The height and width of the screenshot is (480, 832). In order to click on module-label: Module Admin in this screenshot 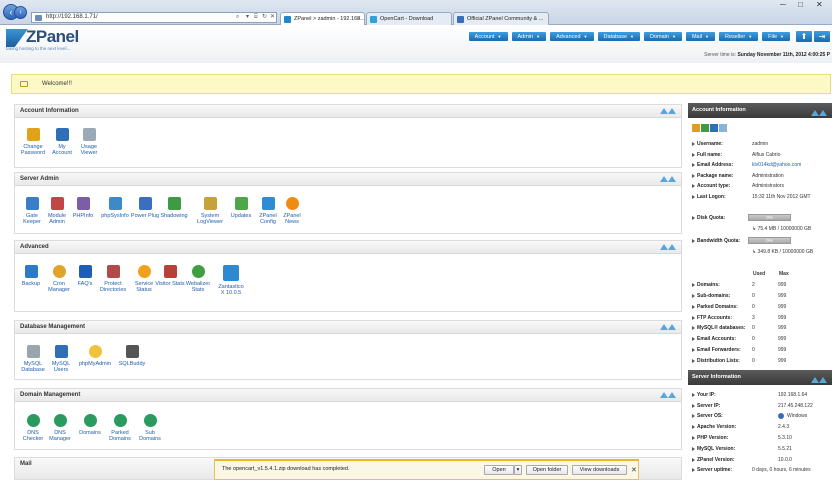, I will do `click(57, 219)`.